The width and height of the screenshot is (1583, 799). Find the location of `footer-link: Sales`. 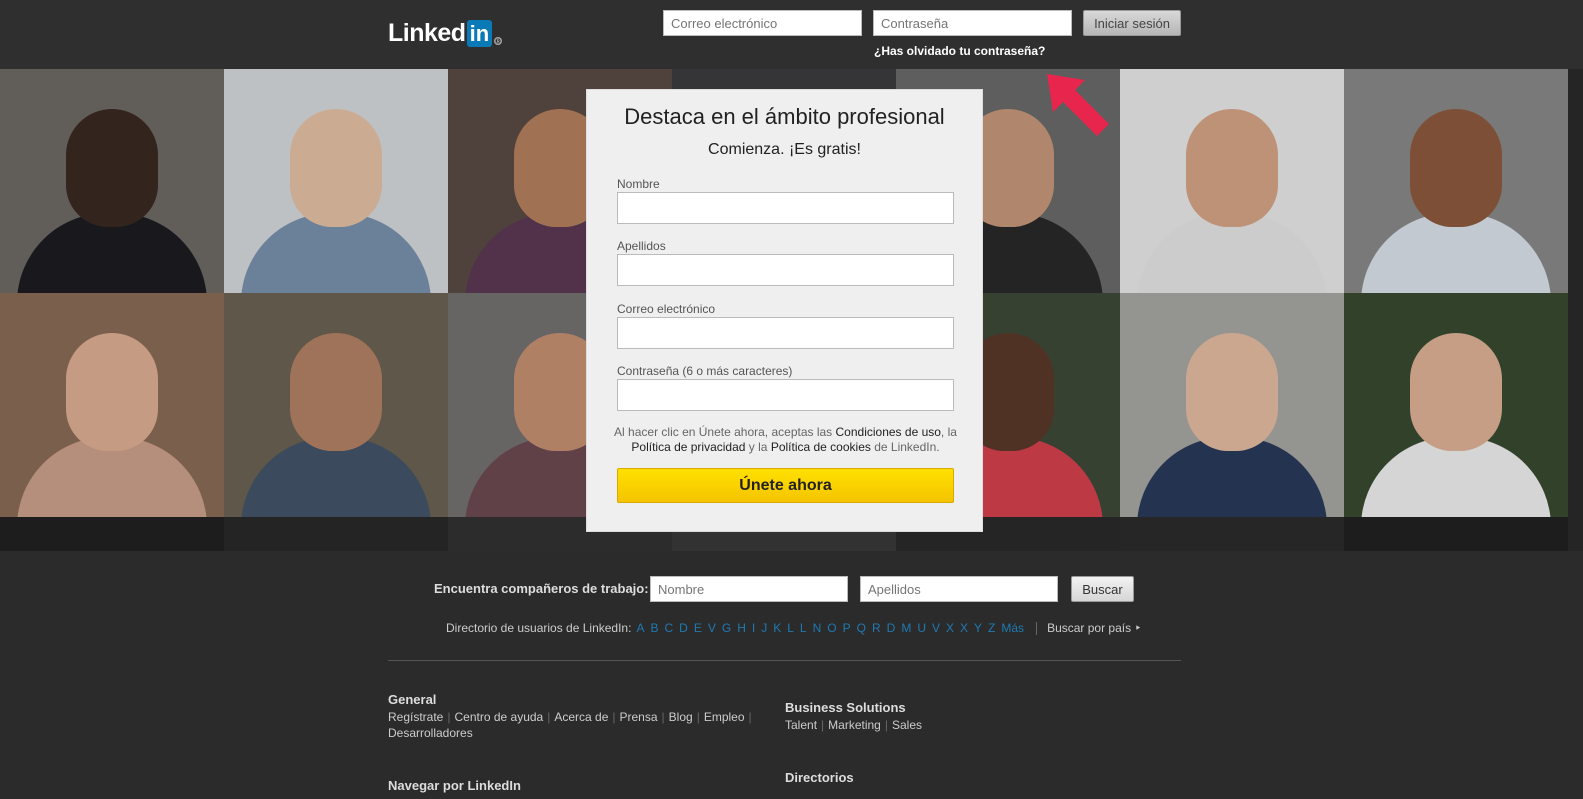

footer-link: Sales is located at coordinates (907, 725).